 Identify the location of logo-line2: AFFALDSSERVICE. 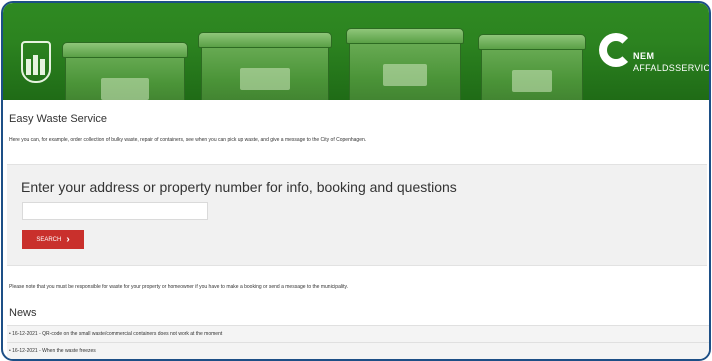
(671, 68).